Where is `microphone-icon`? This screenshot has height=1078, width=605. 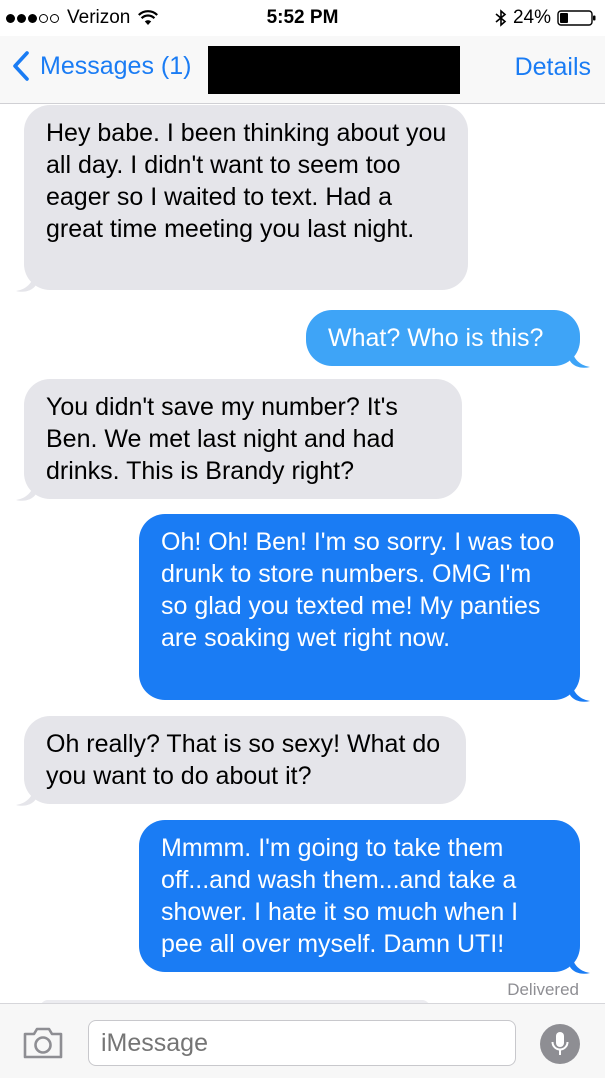
microphone-icon is located at coordinates (560, 1043).